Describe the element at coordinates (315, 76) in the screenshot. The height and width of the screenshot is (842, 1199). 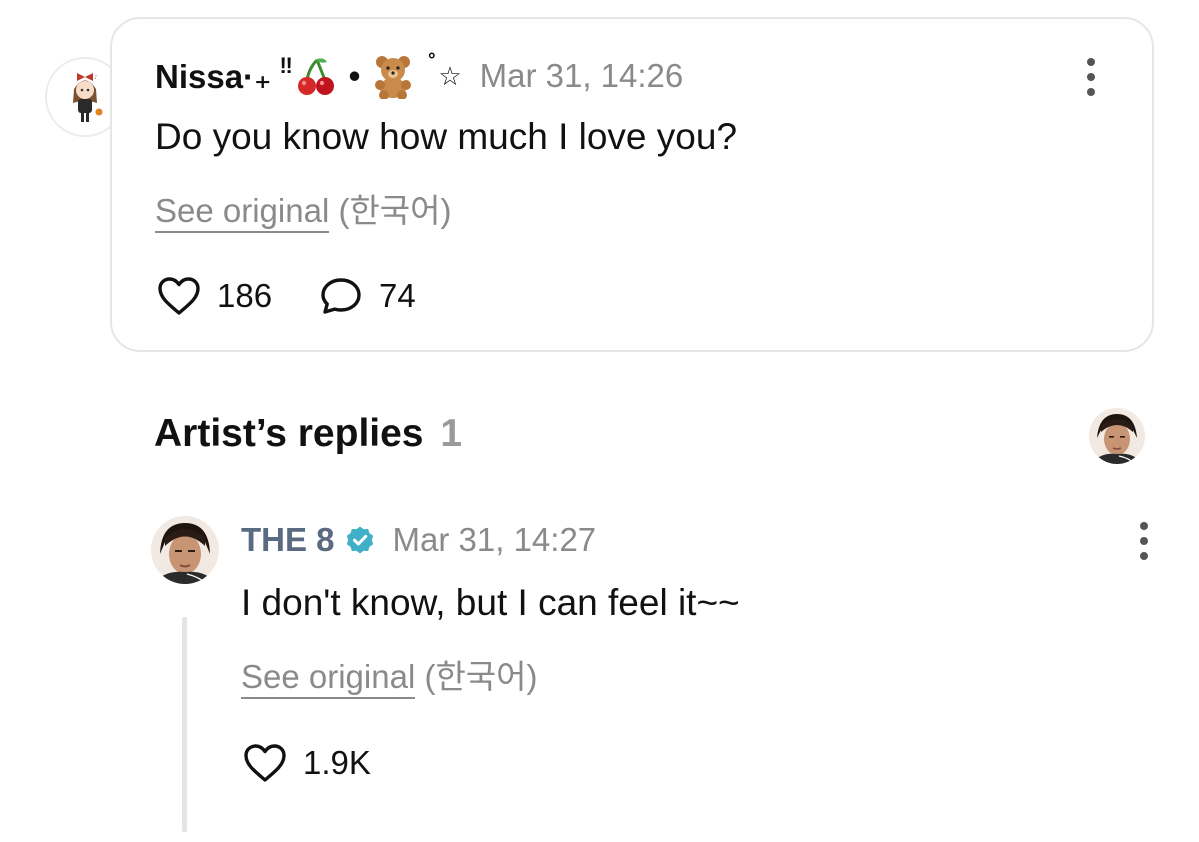
I see `cherry-icon` at that location.